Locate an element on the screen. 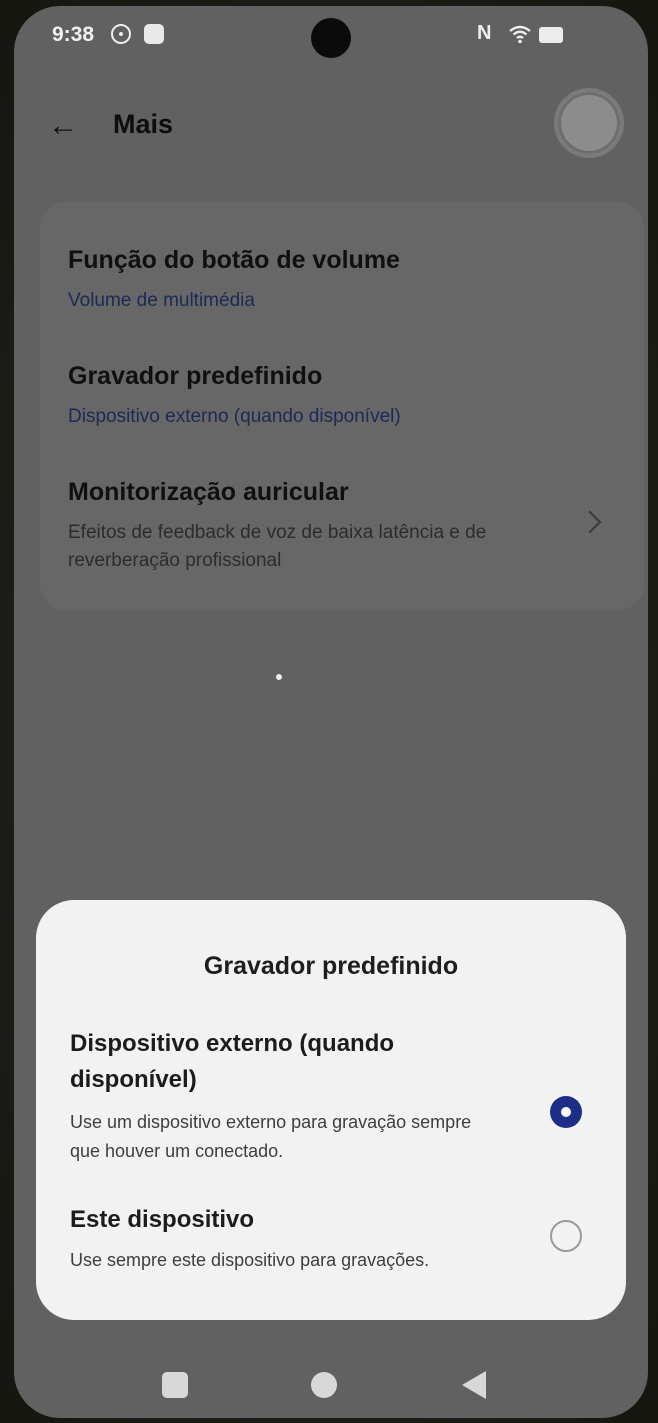  page-dot-indicator is located at coordinates (279, 677).